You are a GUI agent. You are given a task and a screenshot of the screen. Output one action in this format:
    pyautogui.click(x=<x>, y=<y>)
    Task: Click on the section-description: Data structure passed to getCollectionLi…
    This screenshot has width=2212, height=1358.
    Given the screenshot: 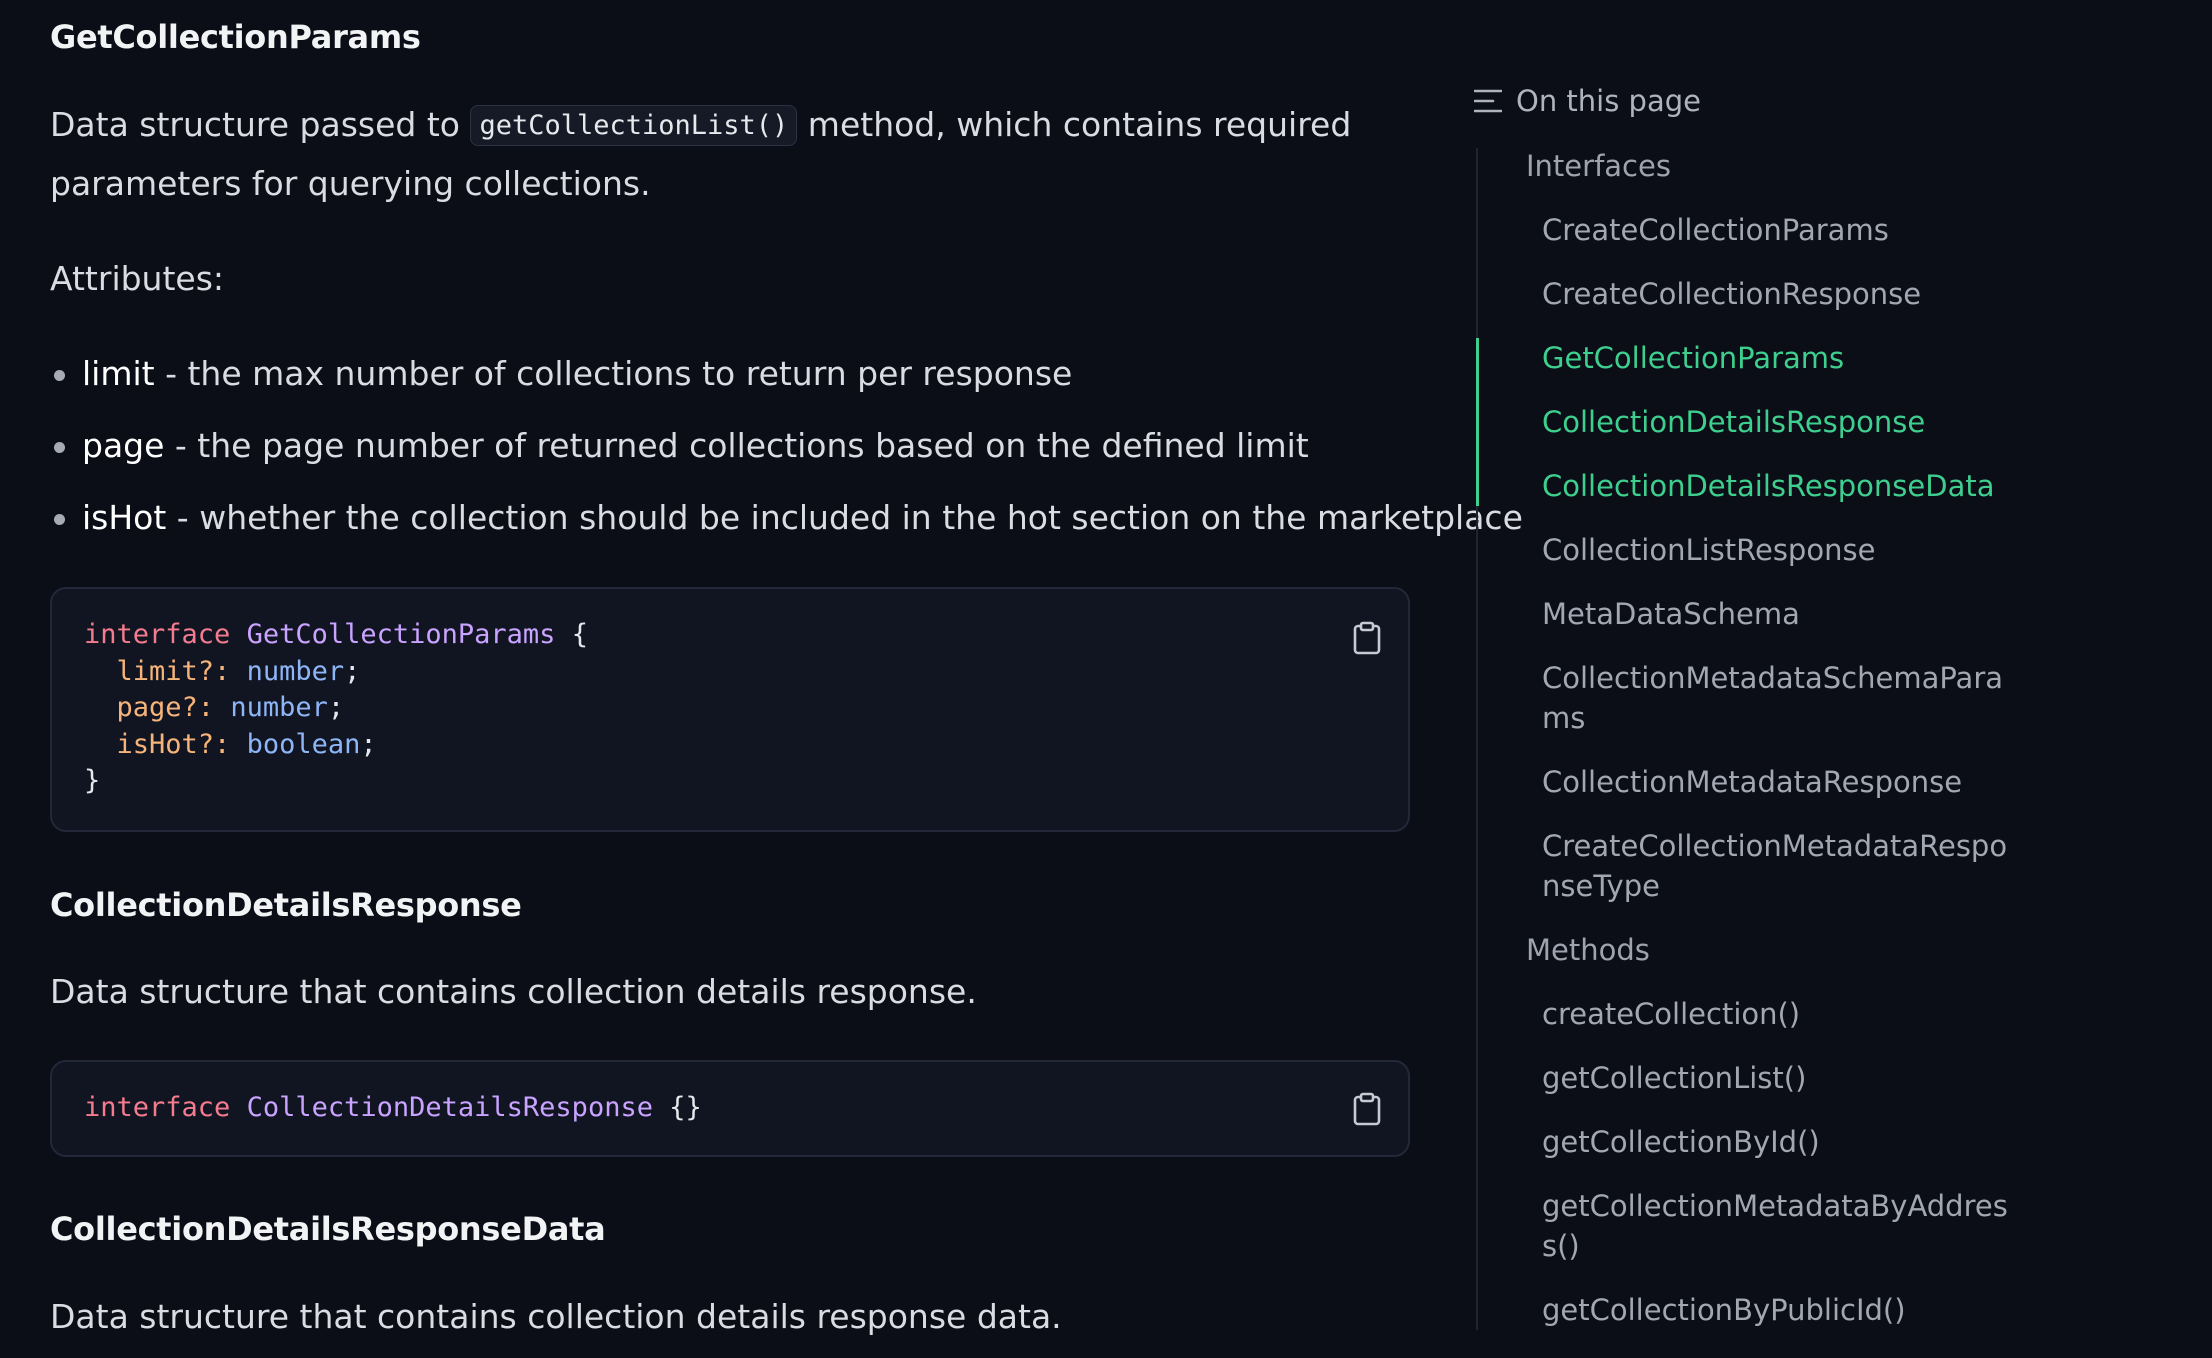 What is the action you would take?
    pyautogui.click(x=710, y=154)
    